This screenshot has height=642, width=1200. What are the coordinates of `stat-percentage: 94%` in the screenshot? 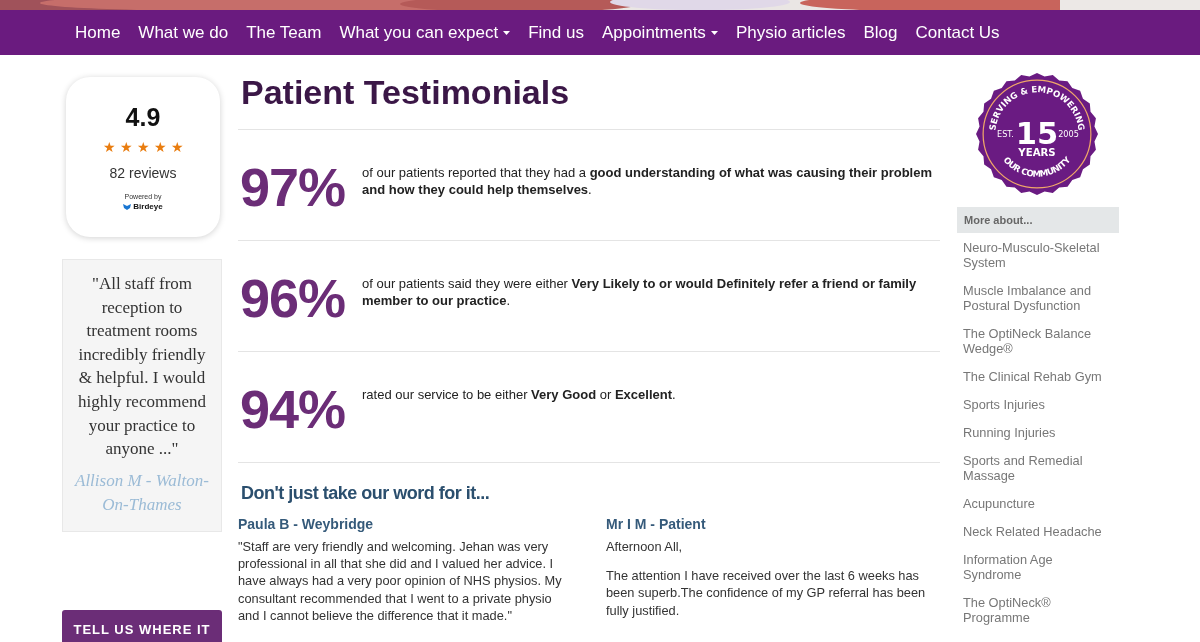 It's located at (293, 409).